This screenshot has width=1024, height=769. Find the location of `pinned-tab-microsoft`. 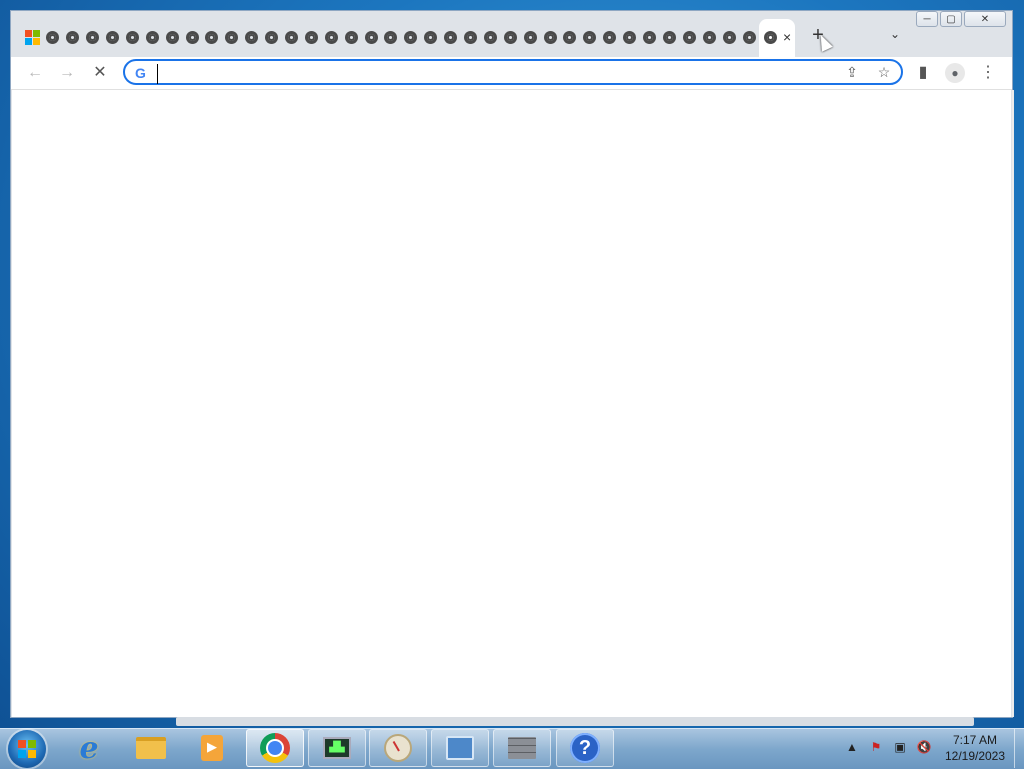

pinned-tab-microsoft is located at coordinates (33, 37).